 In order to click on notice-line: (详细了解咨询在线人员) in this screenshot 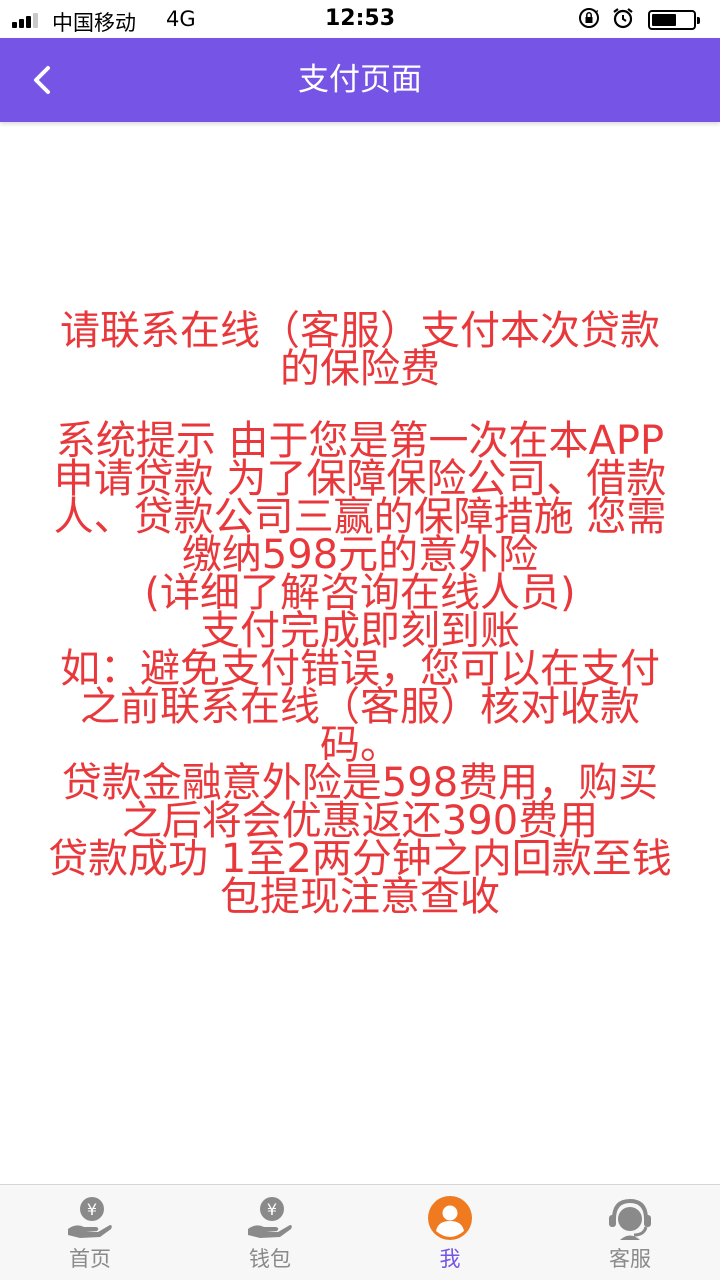, I will do `click(360, 593)`.